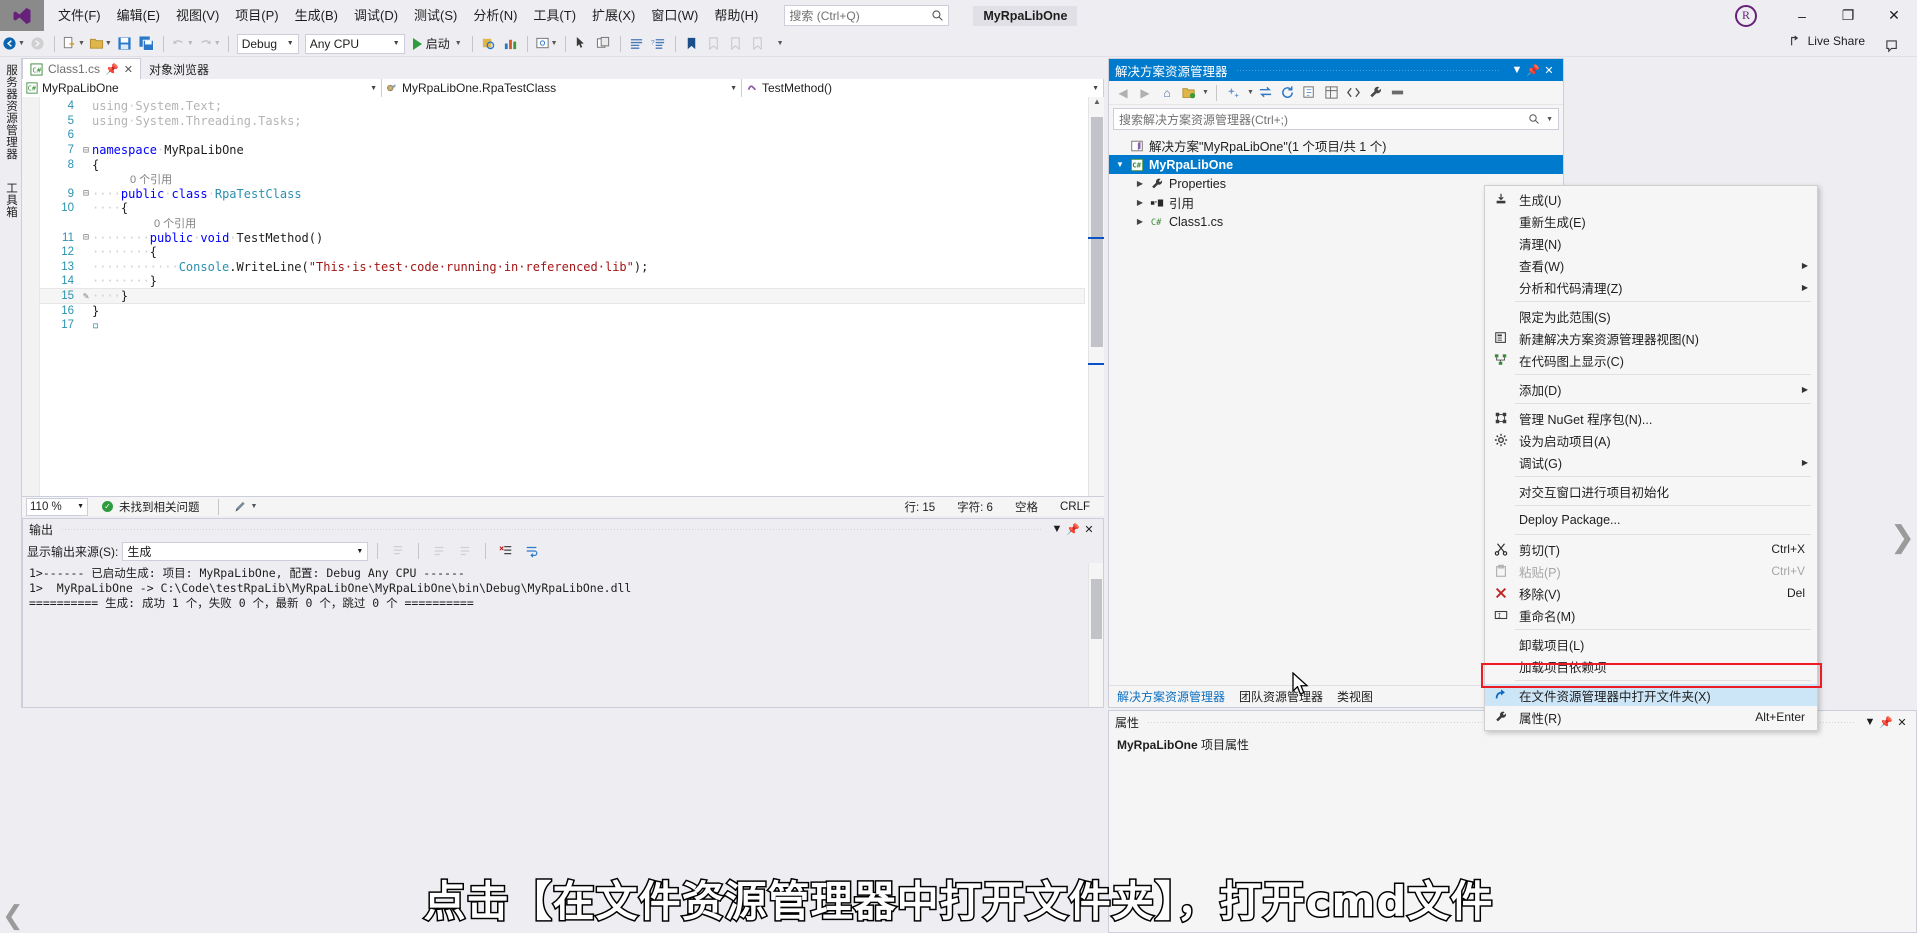 This screenshot has width=1917, height=933. I want to click on context-menu-item-1: 重新生成(E), so click(1651, 221).